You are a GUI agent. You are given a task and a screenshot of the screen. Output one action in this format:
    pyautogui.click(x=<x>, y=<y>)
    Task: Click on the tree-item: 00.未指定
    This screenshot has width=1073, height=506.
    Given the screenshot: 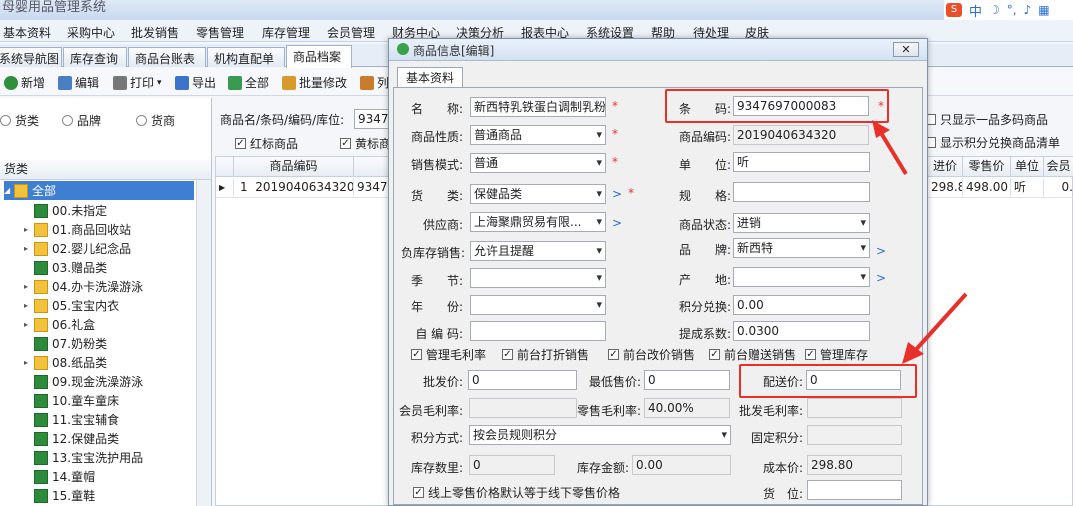 What is the action you would take?
    pyautogui.click(x=65, y=210)
    